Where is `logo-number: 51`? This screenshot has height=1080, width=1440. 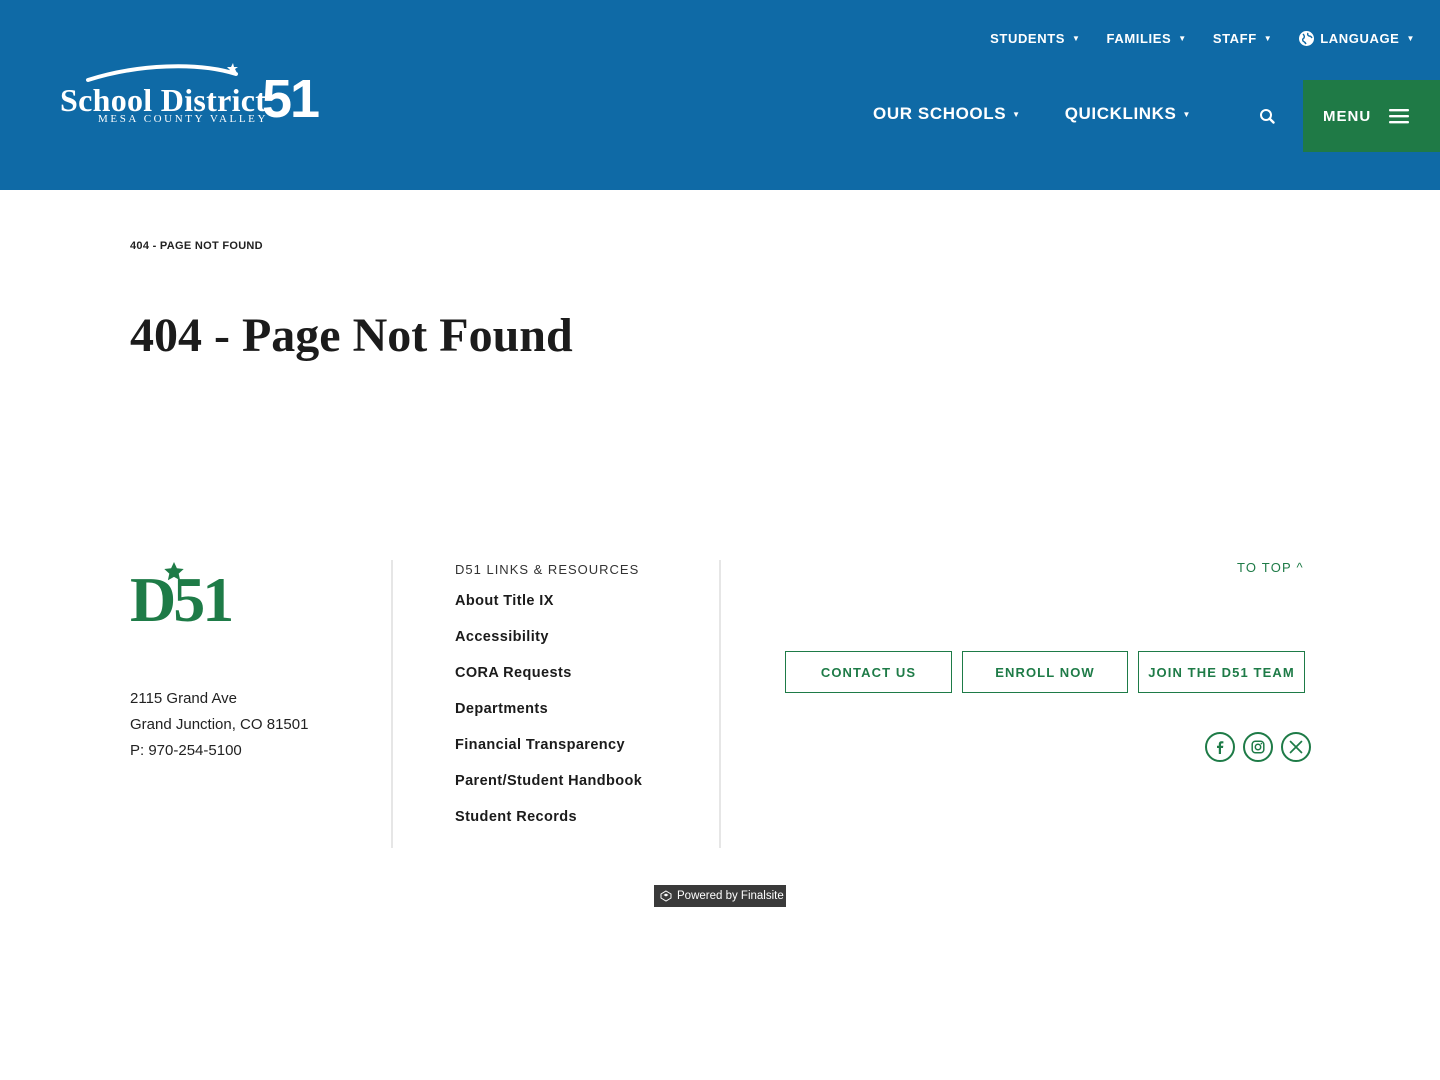
logo-number: 51 is located at coordinates (291, 99).